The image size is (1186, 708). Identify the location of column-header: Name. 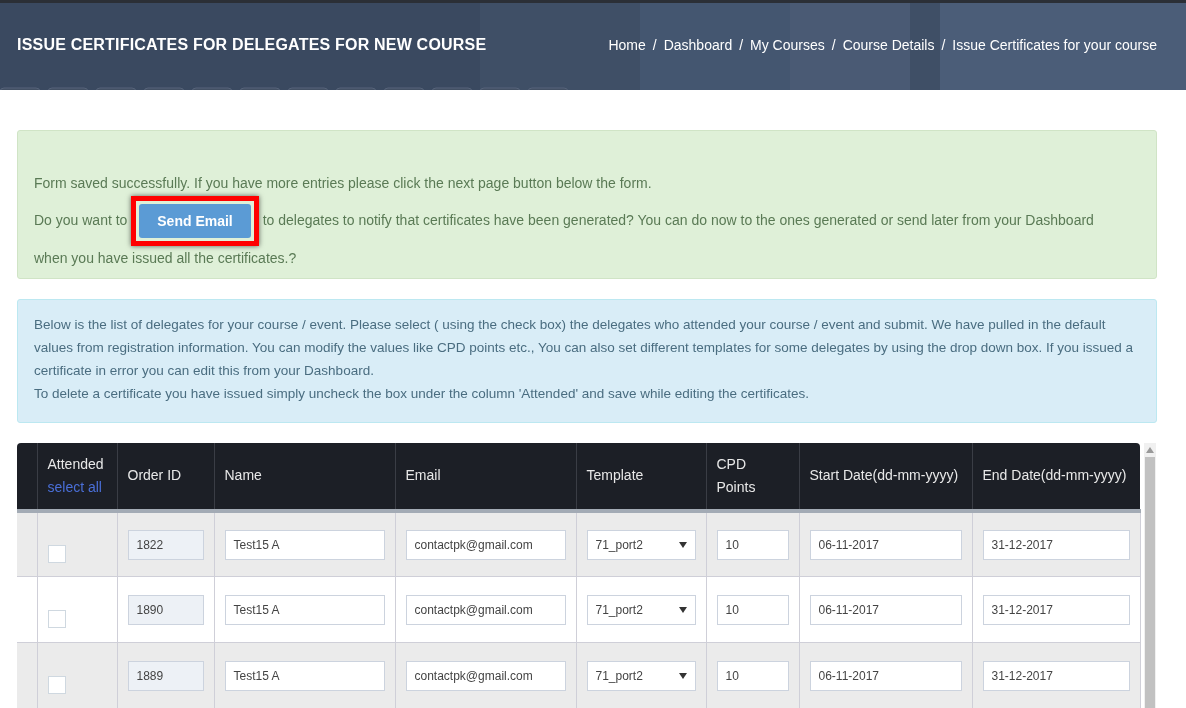
(243, 475).